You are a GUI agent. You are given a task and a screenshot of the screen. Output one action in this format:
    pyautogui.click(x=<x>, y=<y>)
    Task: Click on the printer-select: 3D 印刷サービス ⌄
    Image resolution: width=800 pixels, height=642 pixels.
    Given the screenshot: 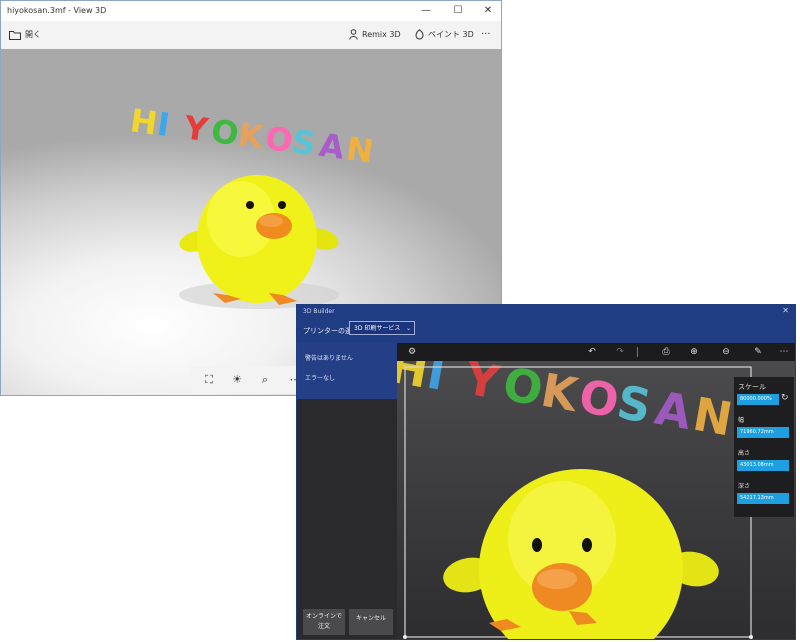 What is the action you would take?
    pyautogui.click(x=382, y=328)
    